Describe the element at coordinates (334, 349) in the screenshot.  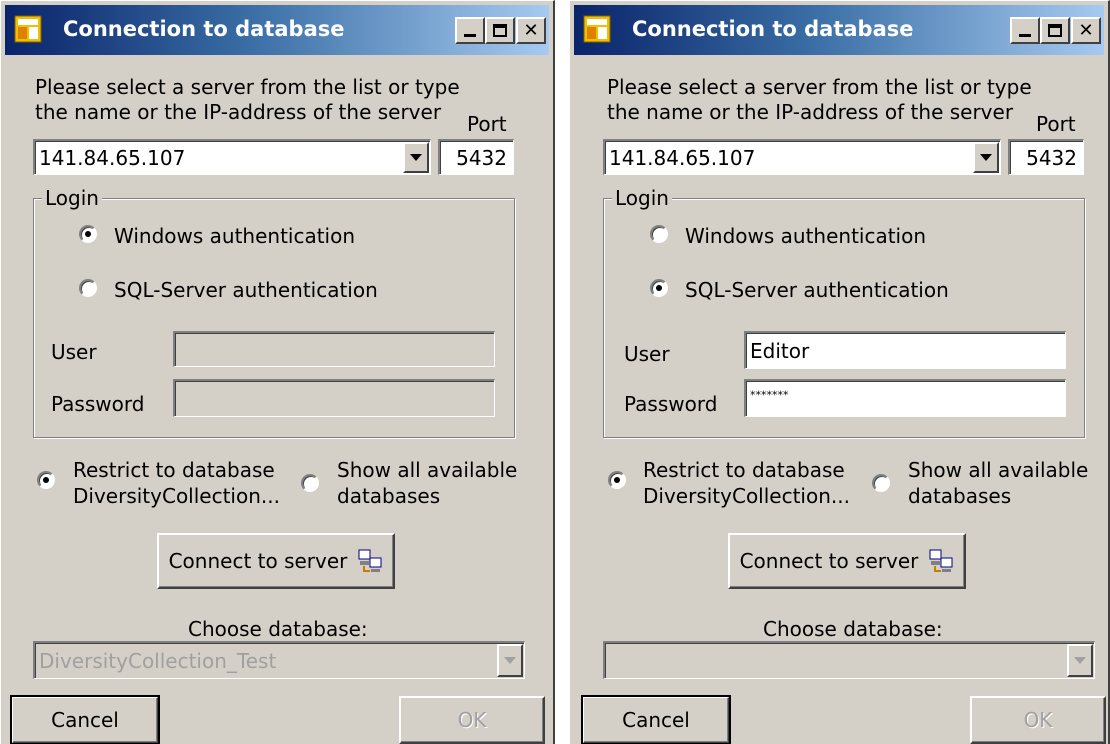
I see `user-input` at that location.